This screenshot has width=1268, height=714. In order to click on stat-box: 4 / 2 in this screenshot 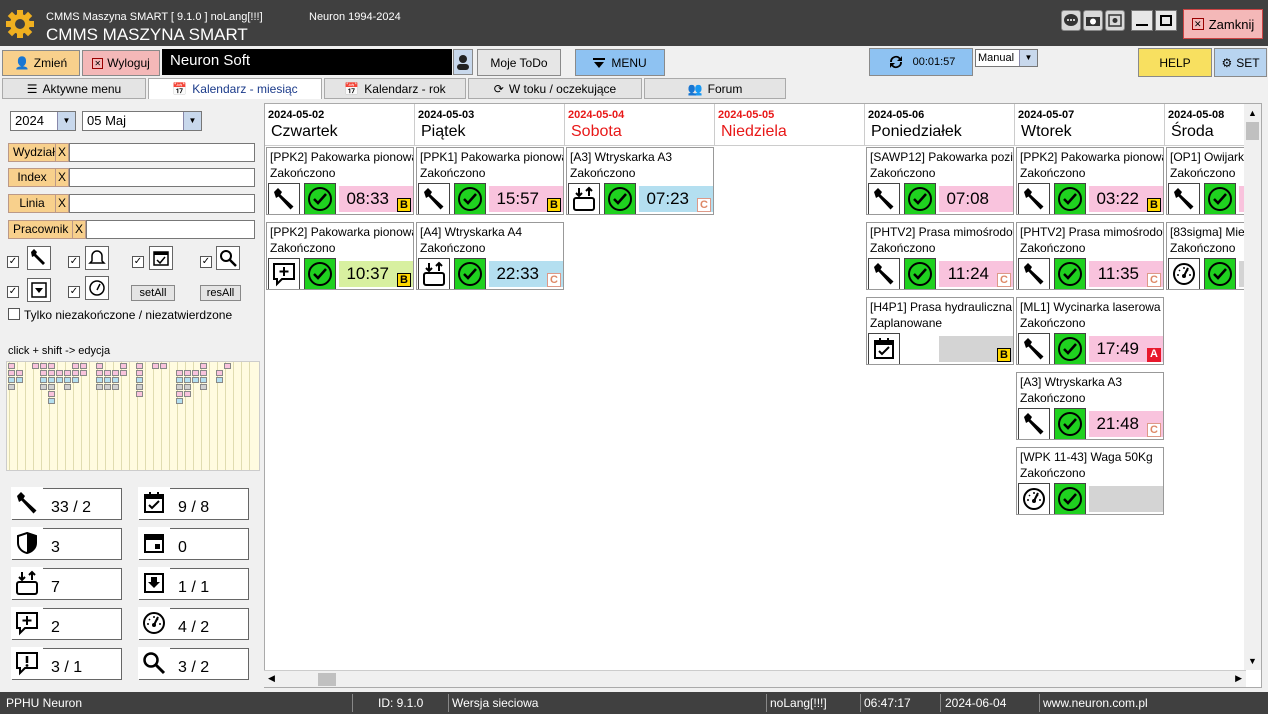, I will do `click(193, 623)`.